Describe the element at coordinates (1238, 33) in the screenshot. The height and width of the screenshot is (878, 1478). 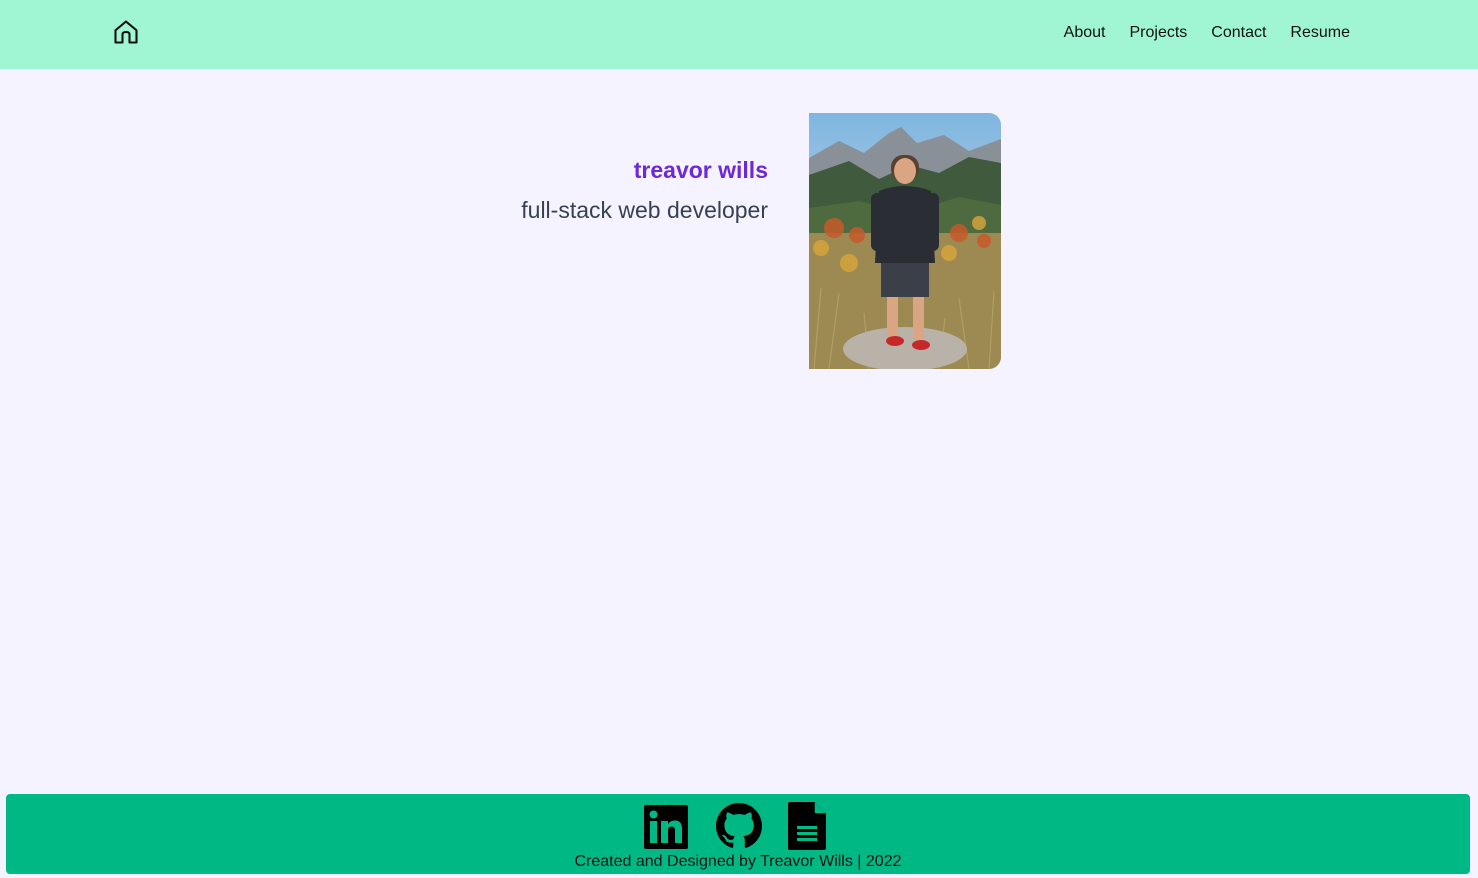
I see `nav-contact: Contact` at that location.